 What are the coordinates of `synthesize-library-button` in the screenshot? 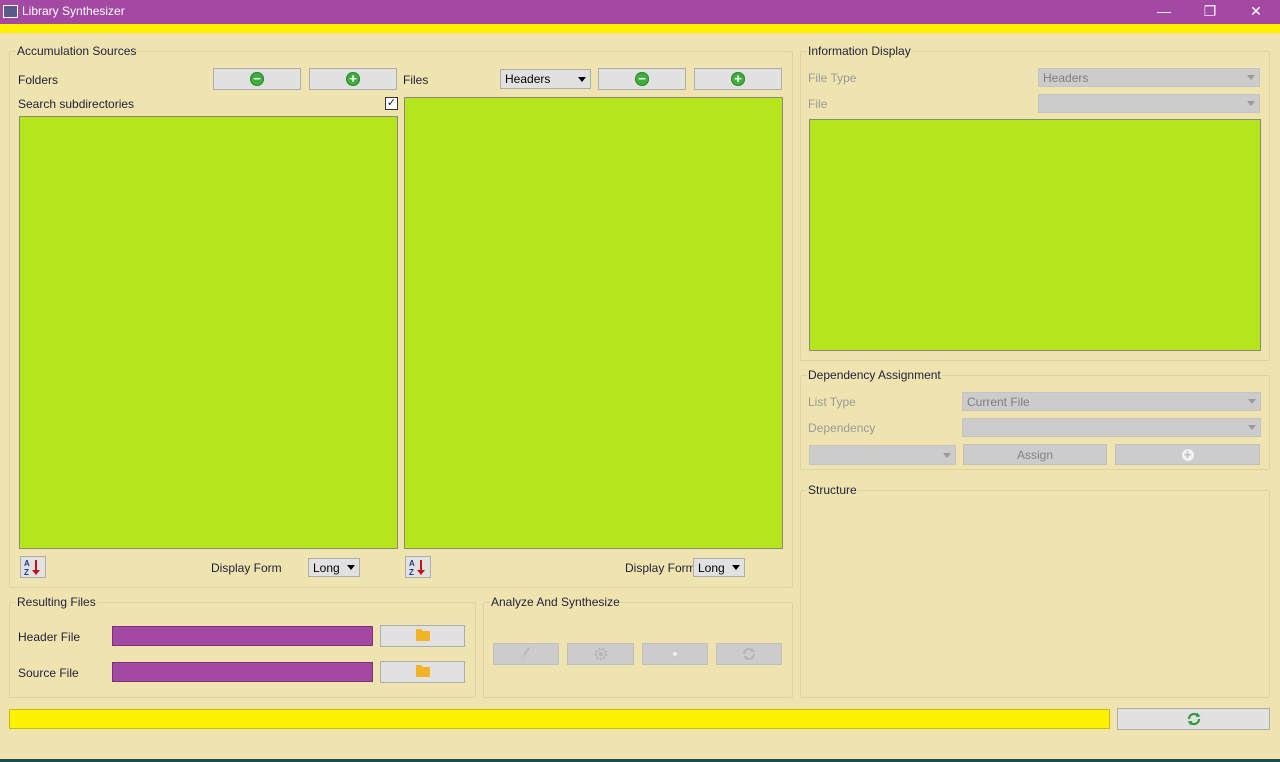 It's located at (1193, 719).